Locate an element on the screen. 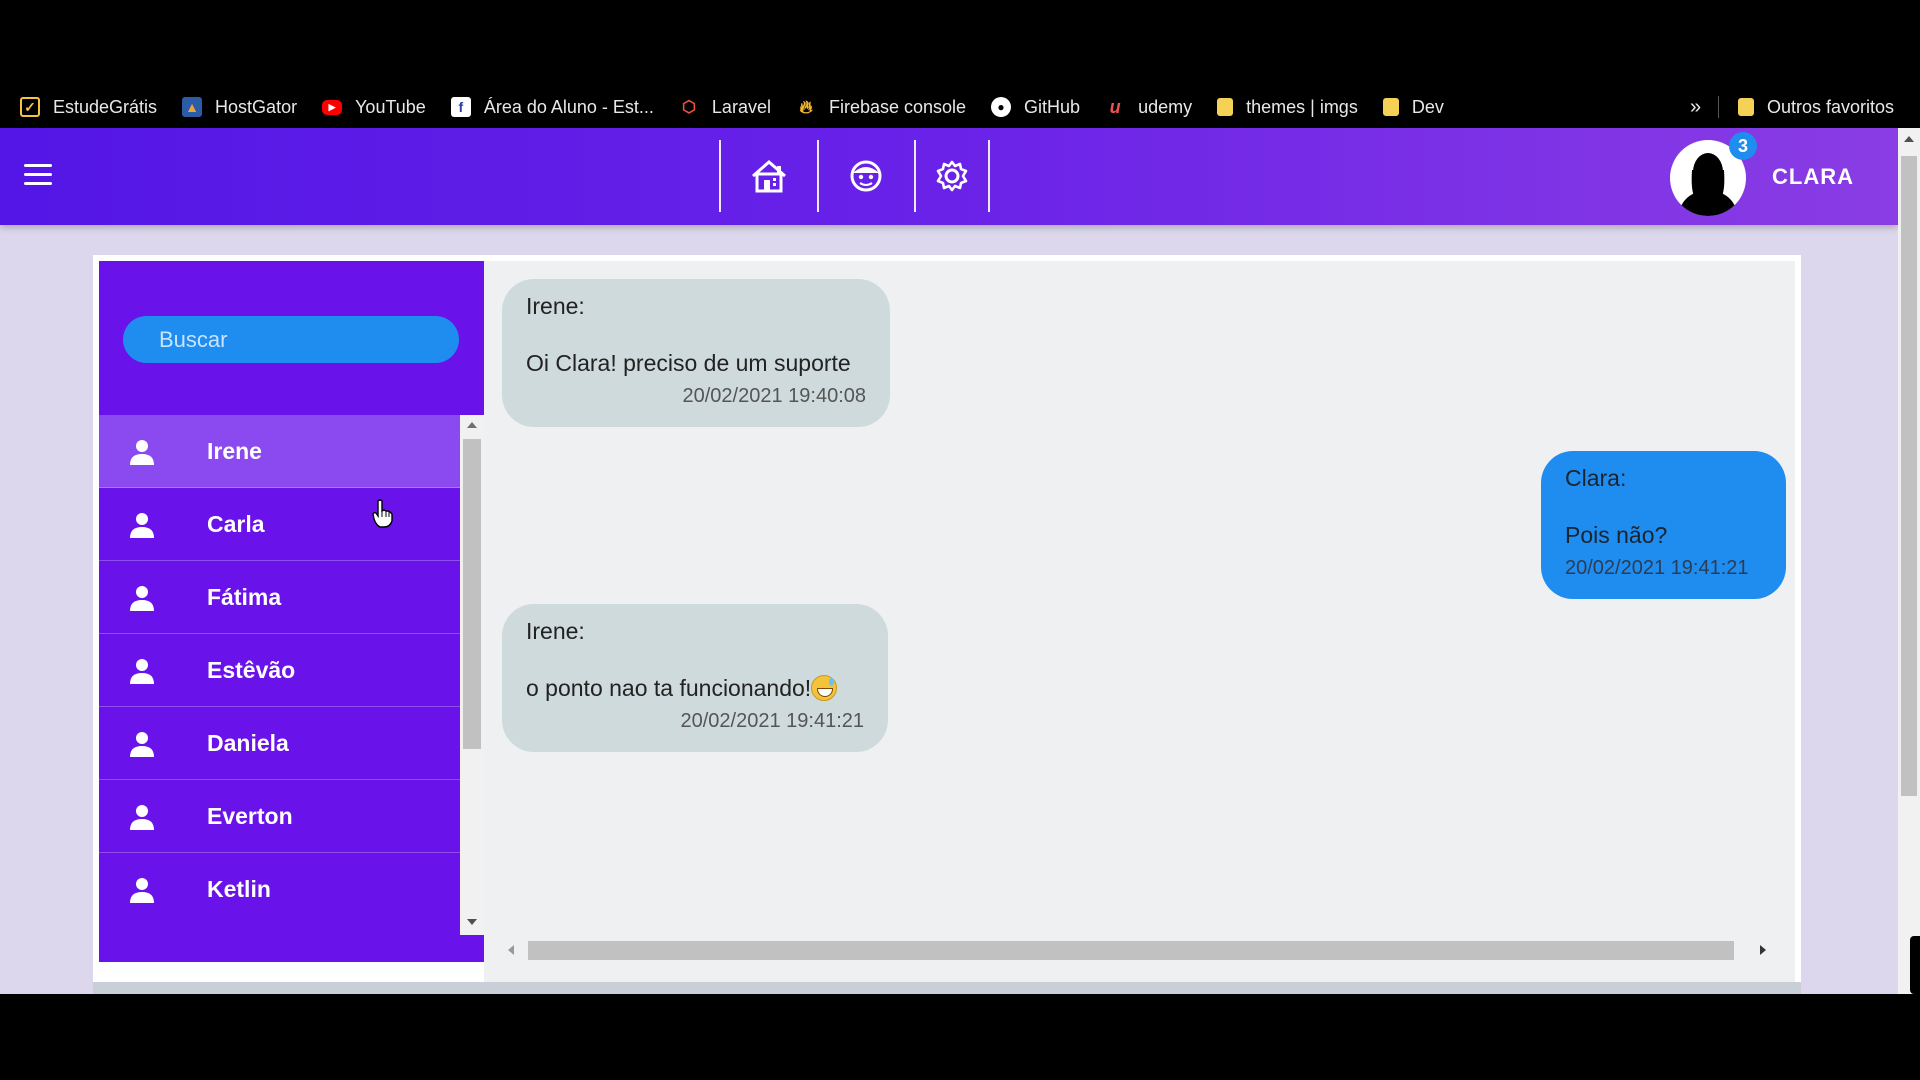 Image resolution: width=1920 pixels, height=1080 pixels. contact-list-scrollbar is located at coordinates (472, 675).